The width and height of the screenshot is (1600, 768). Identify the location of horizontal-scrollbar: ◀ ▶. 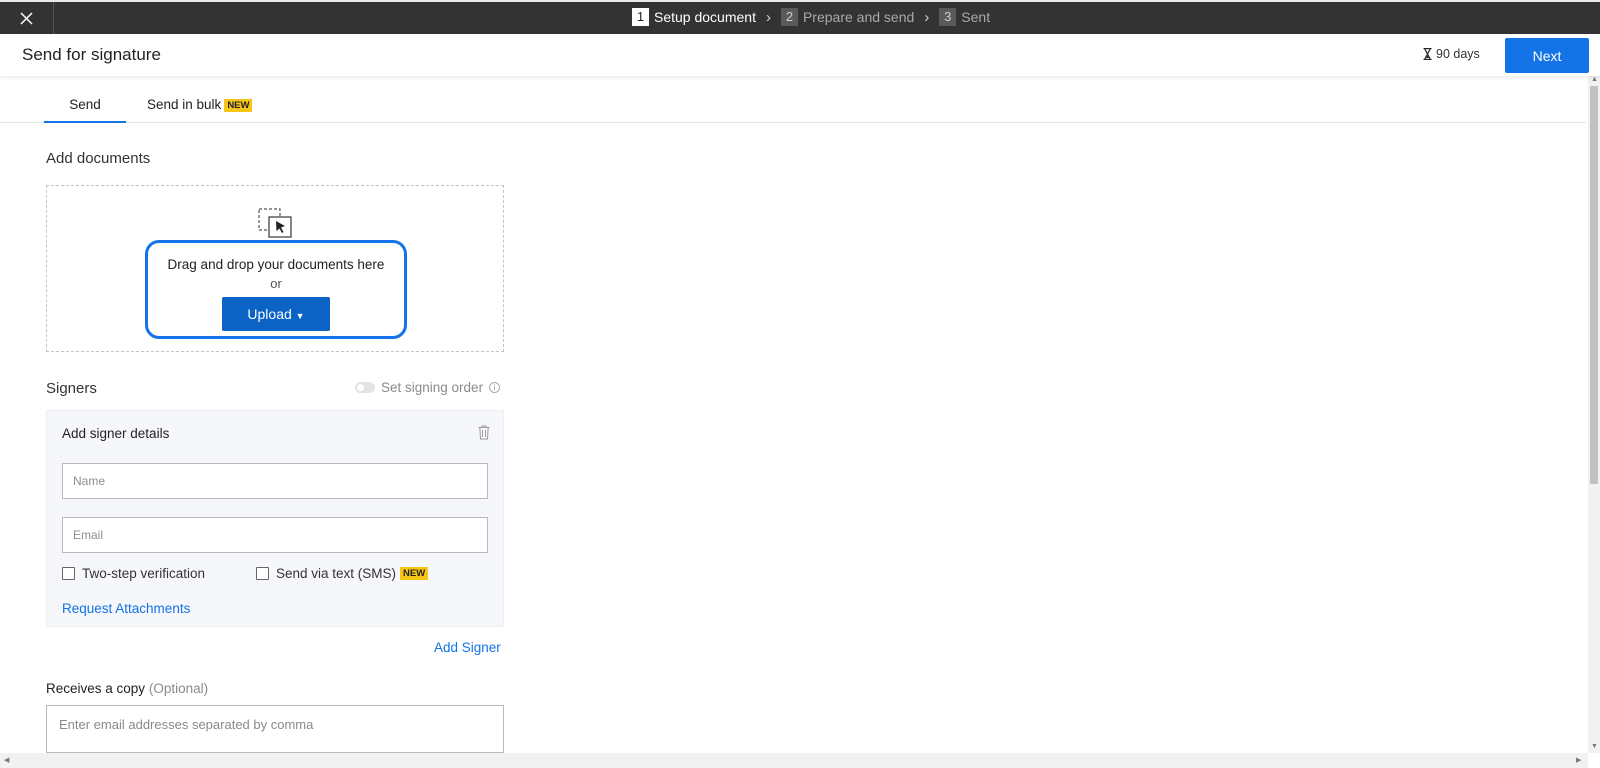
(794, 760).